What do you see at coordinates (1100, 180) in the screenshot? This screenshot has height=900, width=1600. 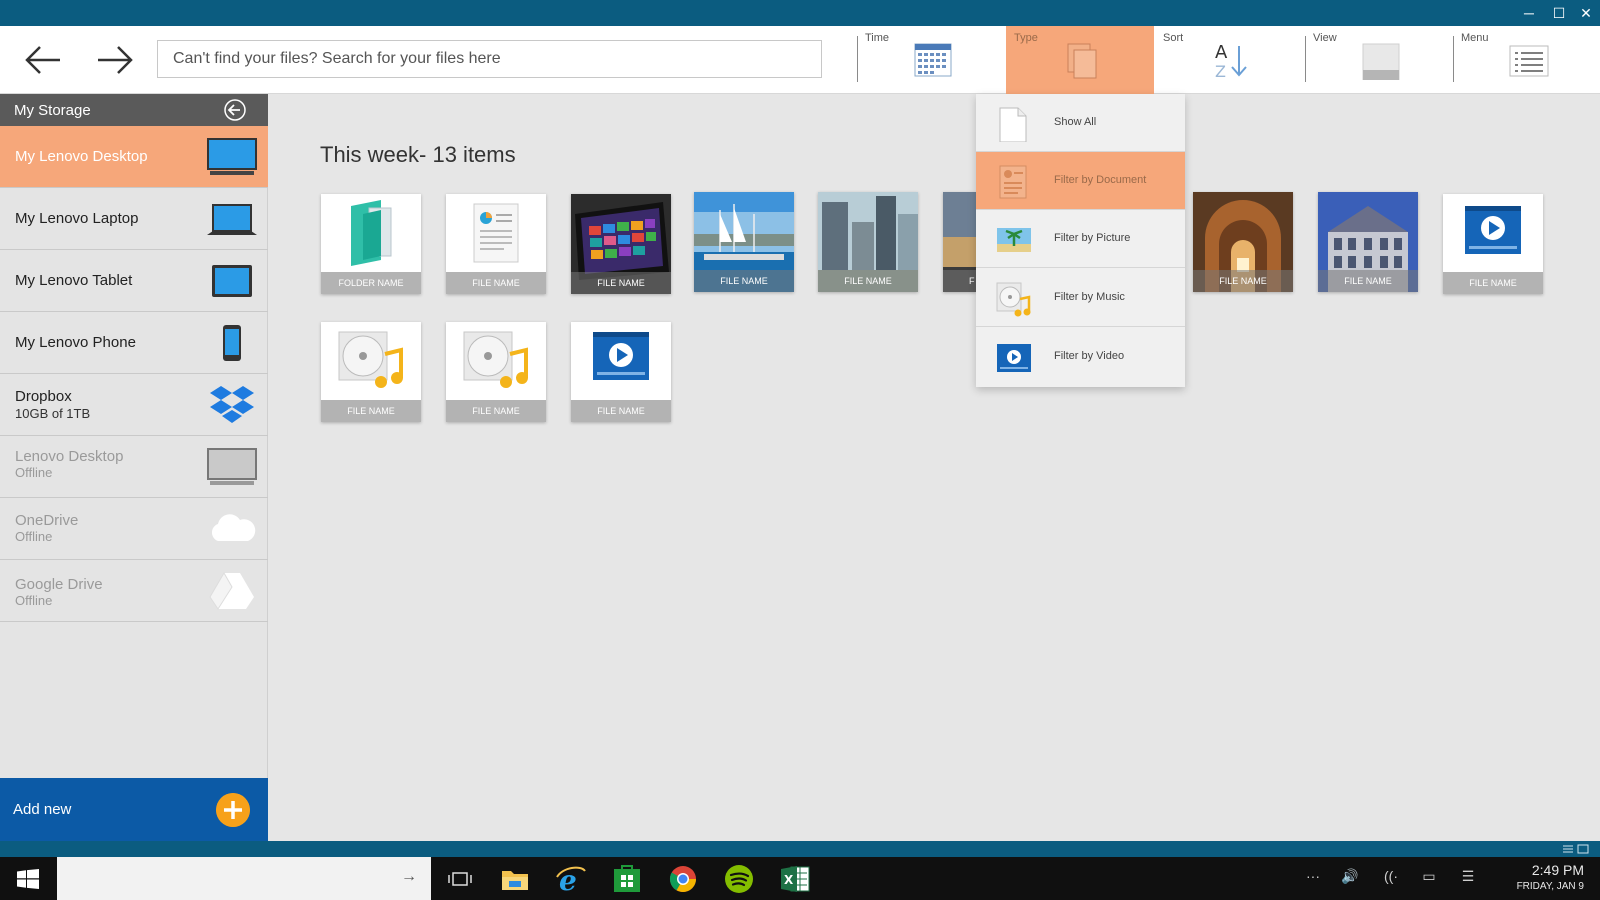 I see `menu-item-label: Filter by Document` at bounding box center [1100, 180].